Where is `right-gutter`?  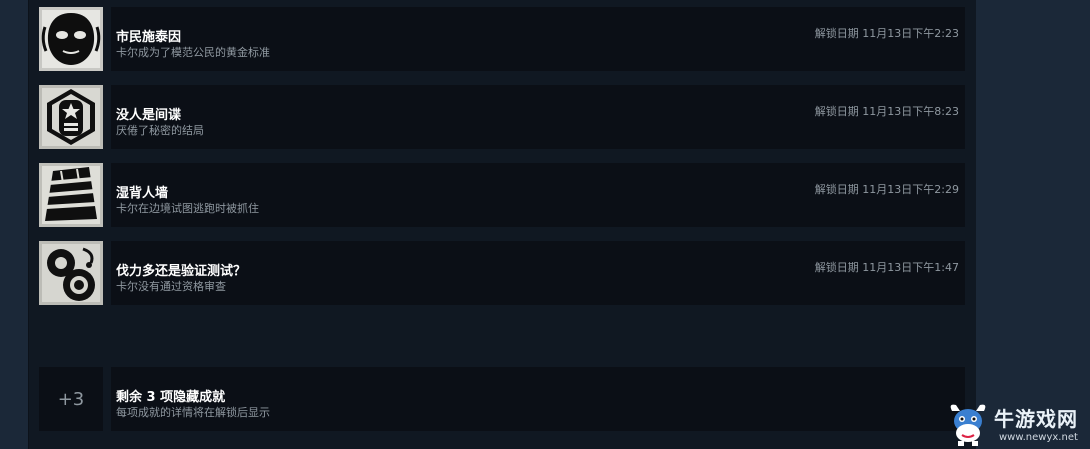 right-gutter is located at coordinates (1033, 224).